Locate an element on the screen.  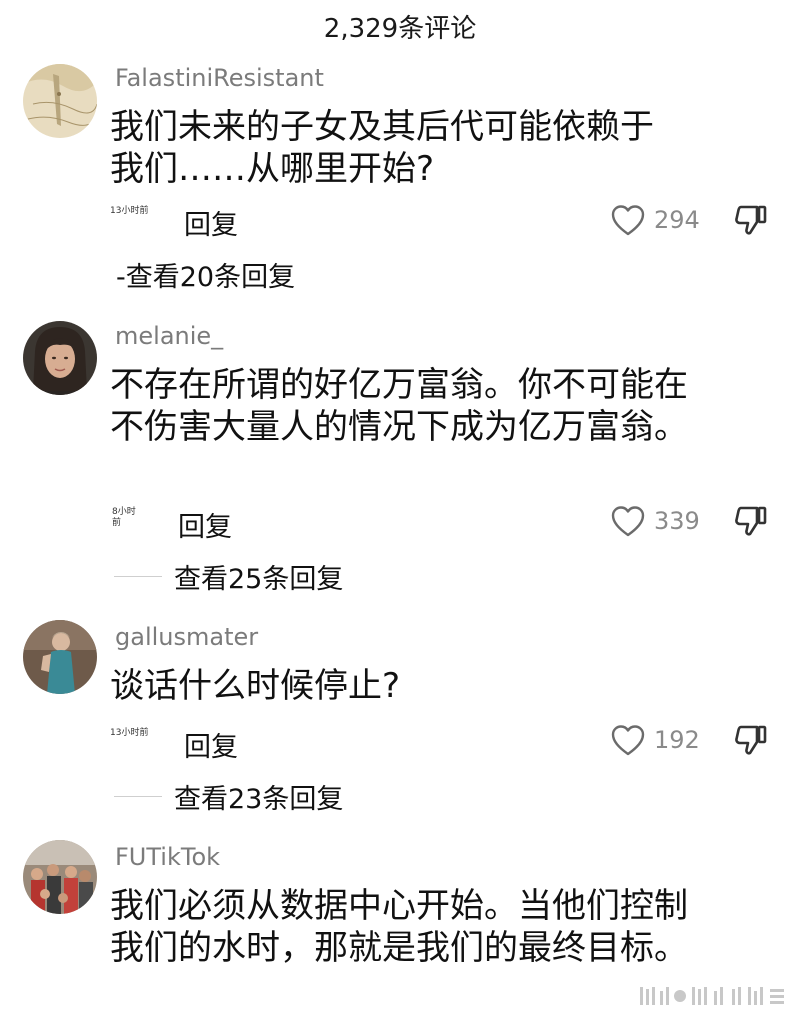
username: melanie_ is located at coordinates (169, 336).